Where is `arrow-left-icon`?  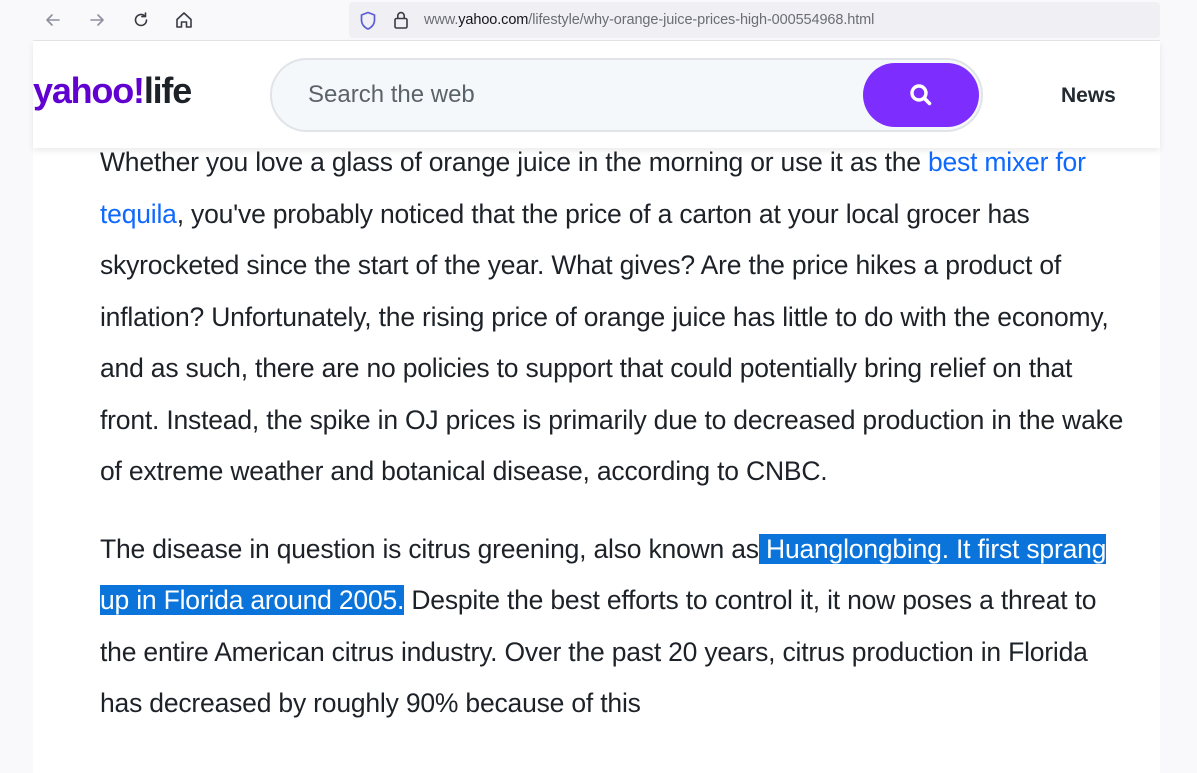
arrow-left-icon is located at coordinates (53, 20).